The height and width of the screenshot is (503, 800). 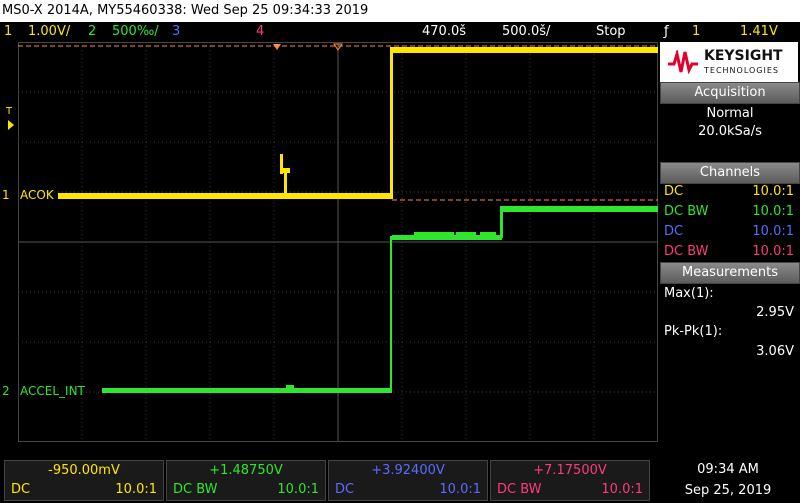 I want to click on ch3-offset-box: +3.92400V DC 10.0:1, so click(x=408, y=480).